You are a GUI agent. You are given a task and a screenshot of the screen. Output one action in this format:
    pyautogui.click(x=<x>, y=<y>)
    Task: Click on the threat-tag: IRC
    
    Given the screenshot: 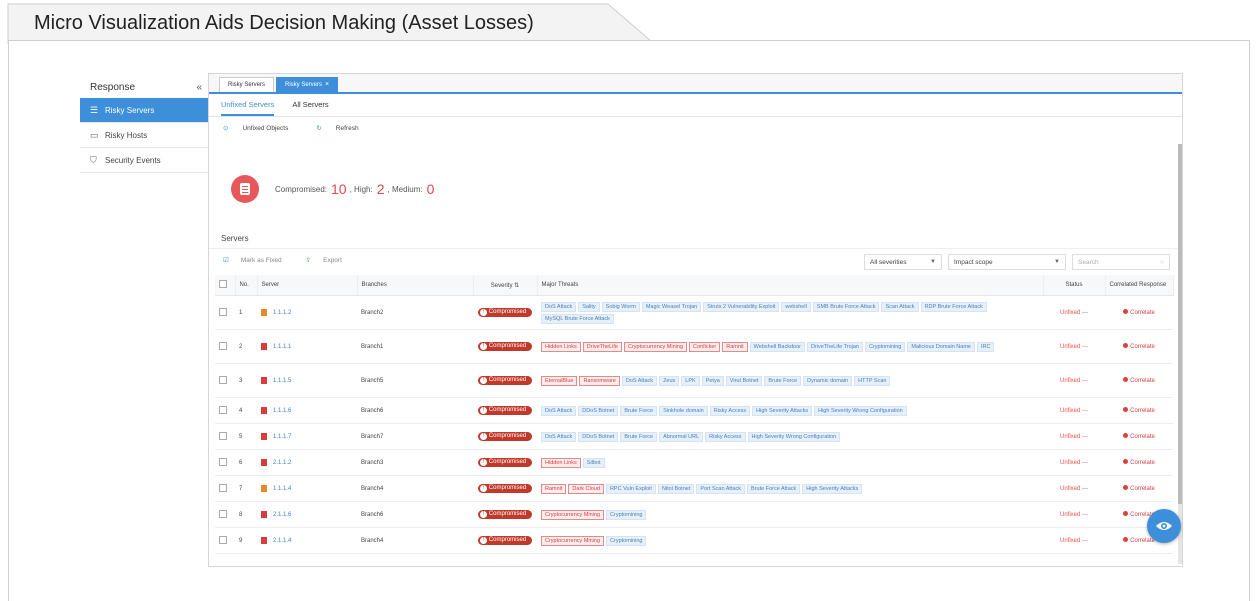 What is the action you would take?
    pyautogui.click(x=985, y=346)
    